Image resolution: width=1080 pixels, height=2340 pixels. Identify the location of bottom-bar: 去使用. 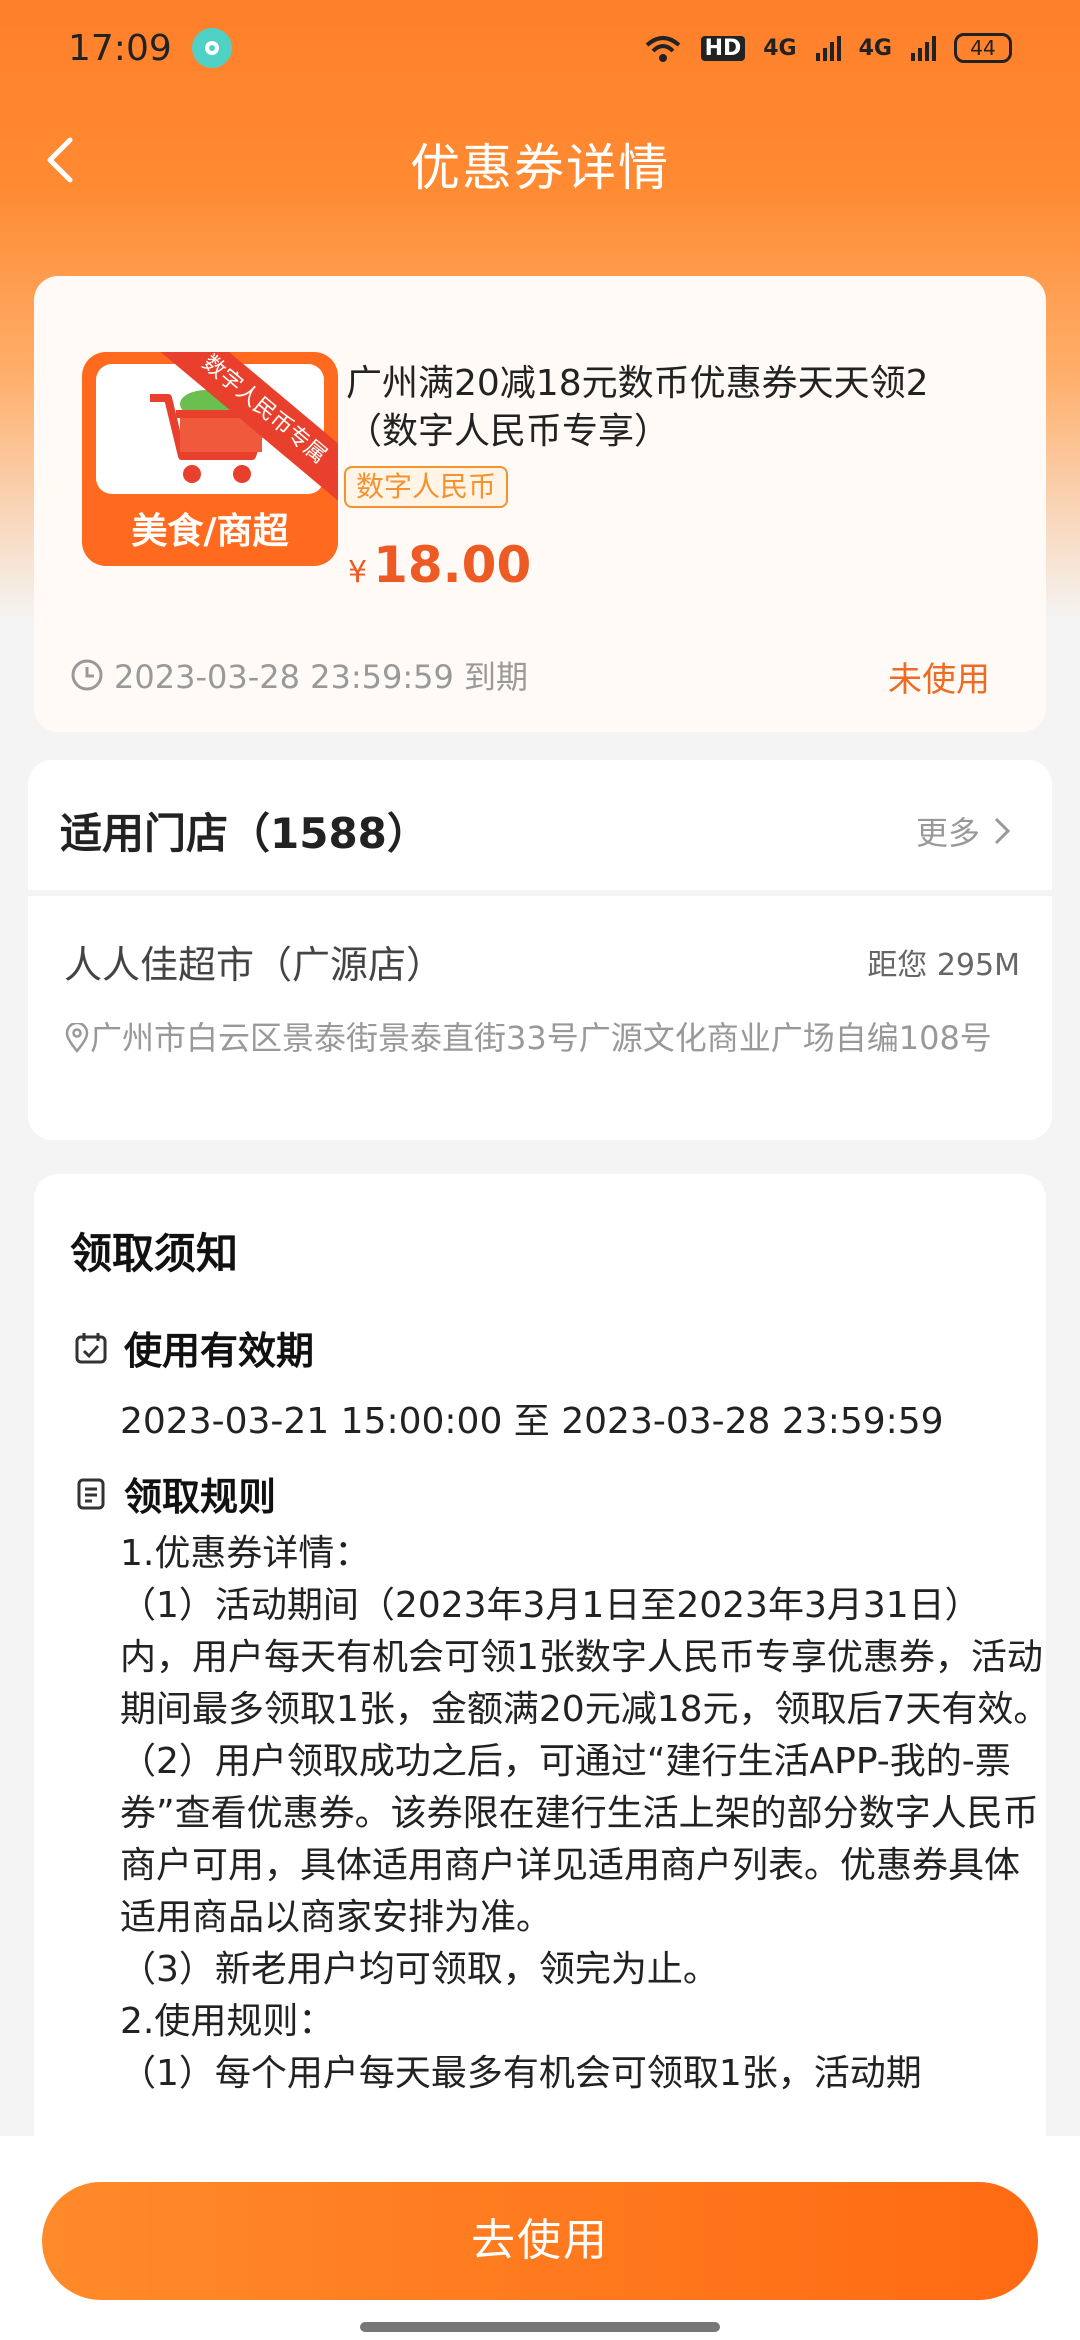
(540, 2238).